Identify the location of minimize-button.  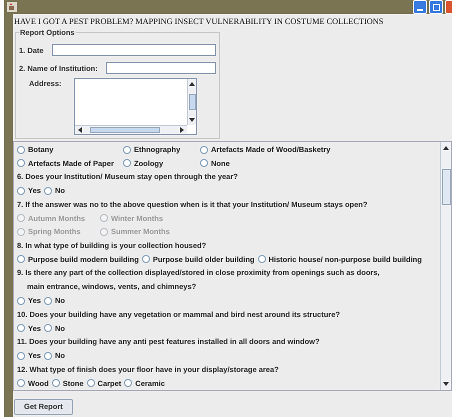
(420, 7).